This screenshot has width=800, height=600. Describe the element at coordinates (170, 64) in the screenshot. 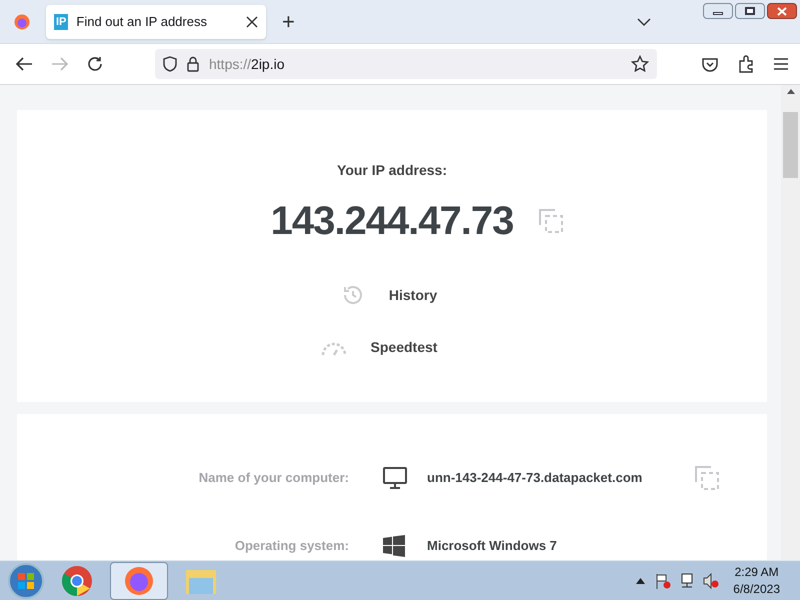

I see `shield-icon` at that location.